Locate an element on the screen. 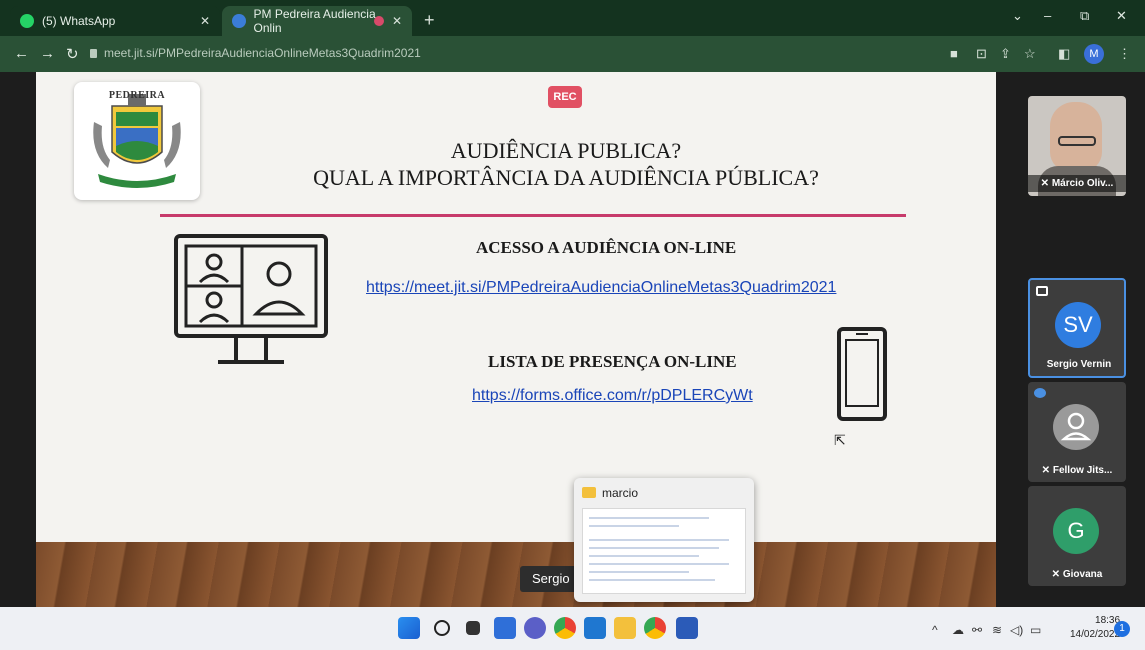 The height and width of the screenshot is (650, 1145). tab-search-icon: ⌄ is located at coordinates (1017, 16).